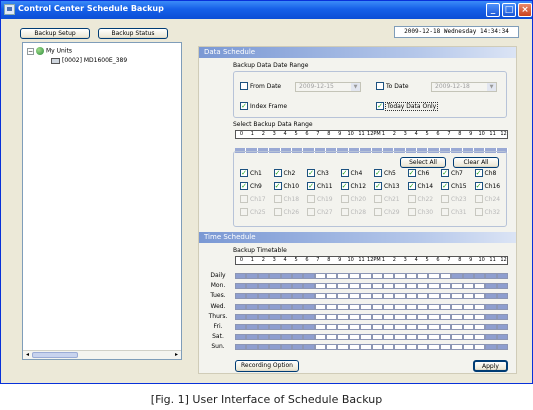 Image resolution: width=533 pixels, height=410 pixels. Describe the element at coordinates (244, 86) in the screenshot. I see `from-date-checkbox` at that location.